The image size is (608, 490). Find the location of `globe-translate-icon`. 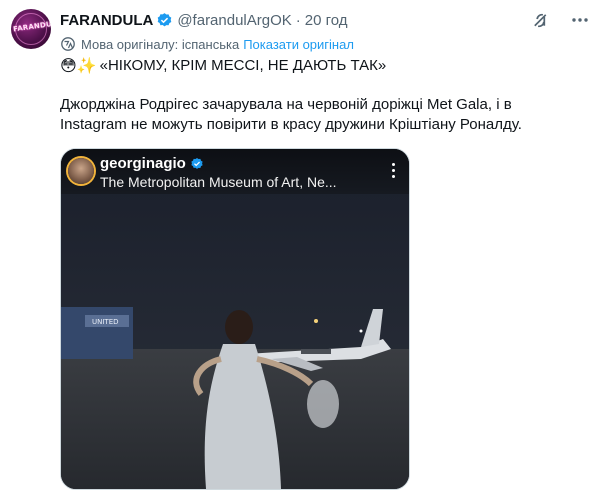

globe-translate-icon is located at coordinates (68, 44).